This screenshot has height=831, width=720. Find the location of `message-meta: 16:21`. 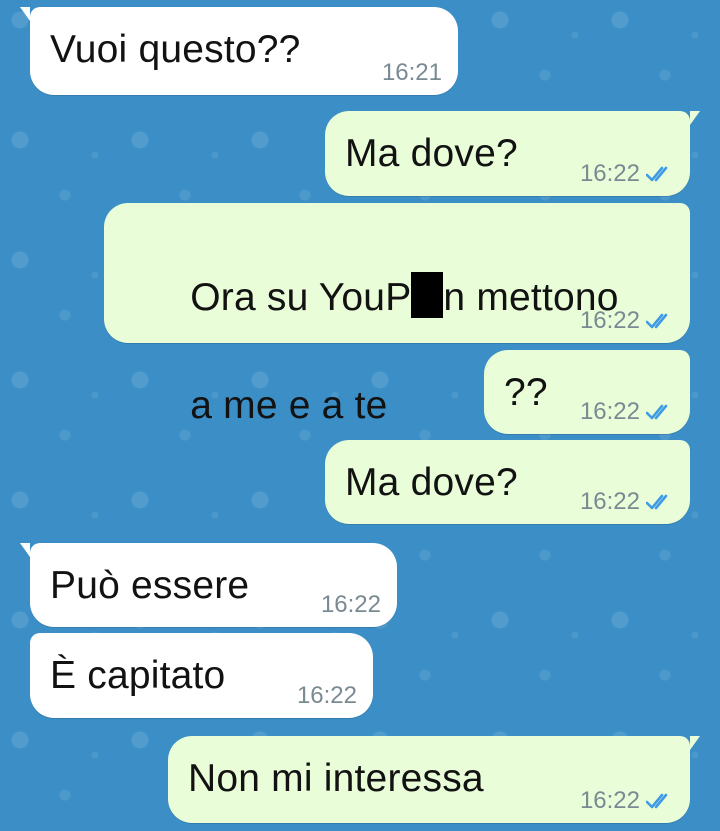

message-meta: 16:21 is located at coordinates (412, 73).